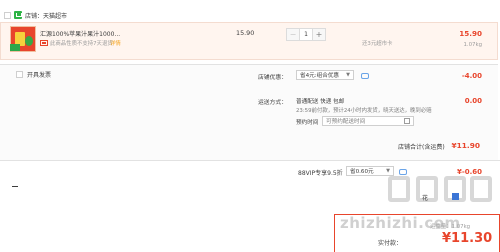 The image size is (500, 252). Describe the element at coordinates (245, 33) in the screenshot. I see `unit-price: 15.90` at that location.